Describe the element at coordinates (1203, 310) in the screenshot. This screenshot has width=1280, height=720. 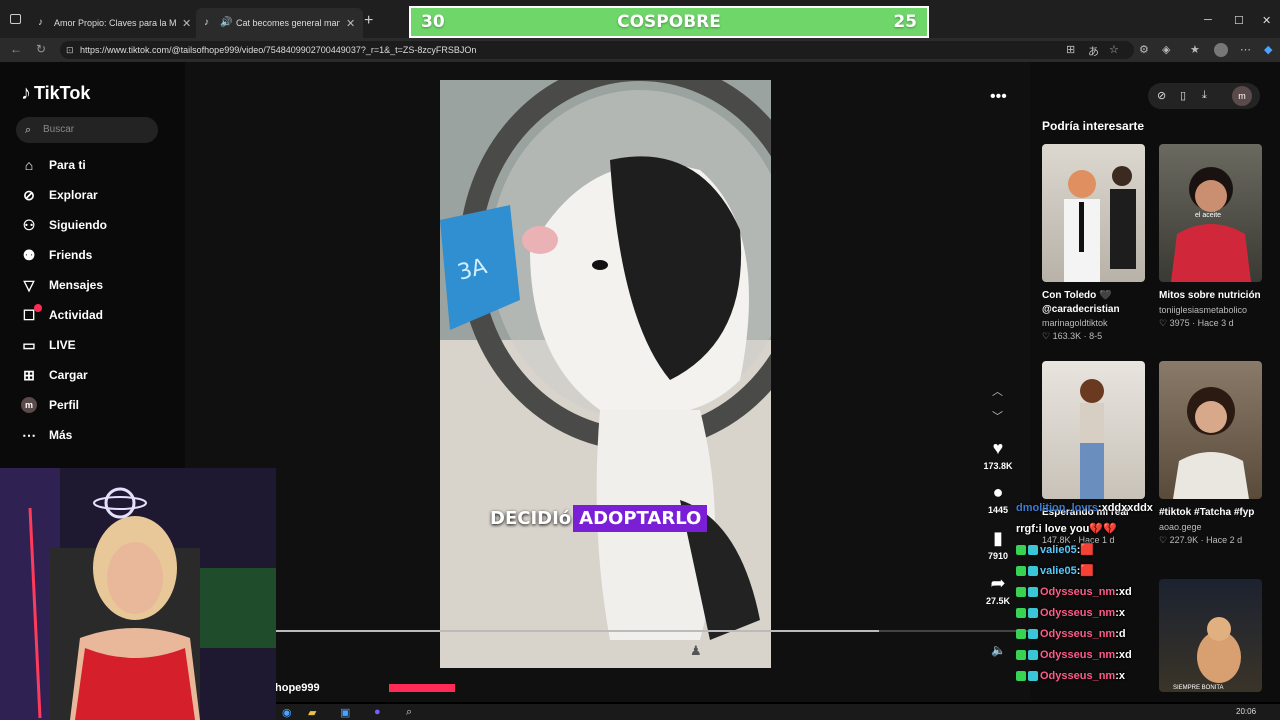
I see `rec-author: toniiglesiasmetabolico` at that location.